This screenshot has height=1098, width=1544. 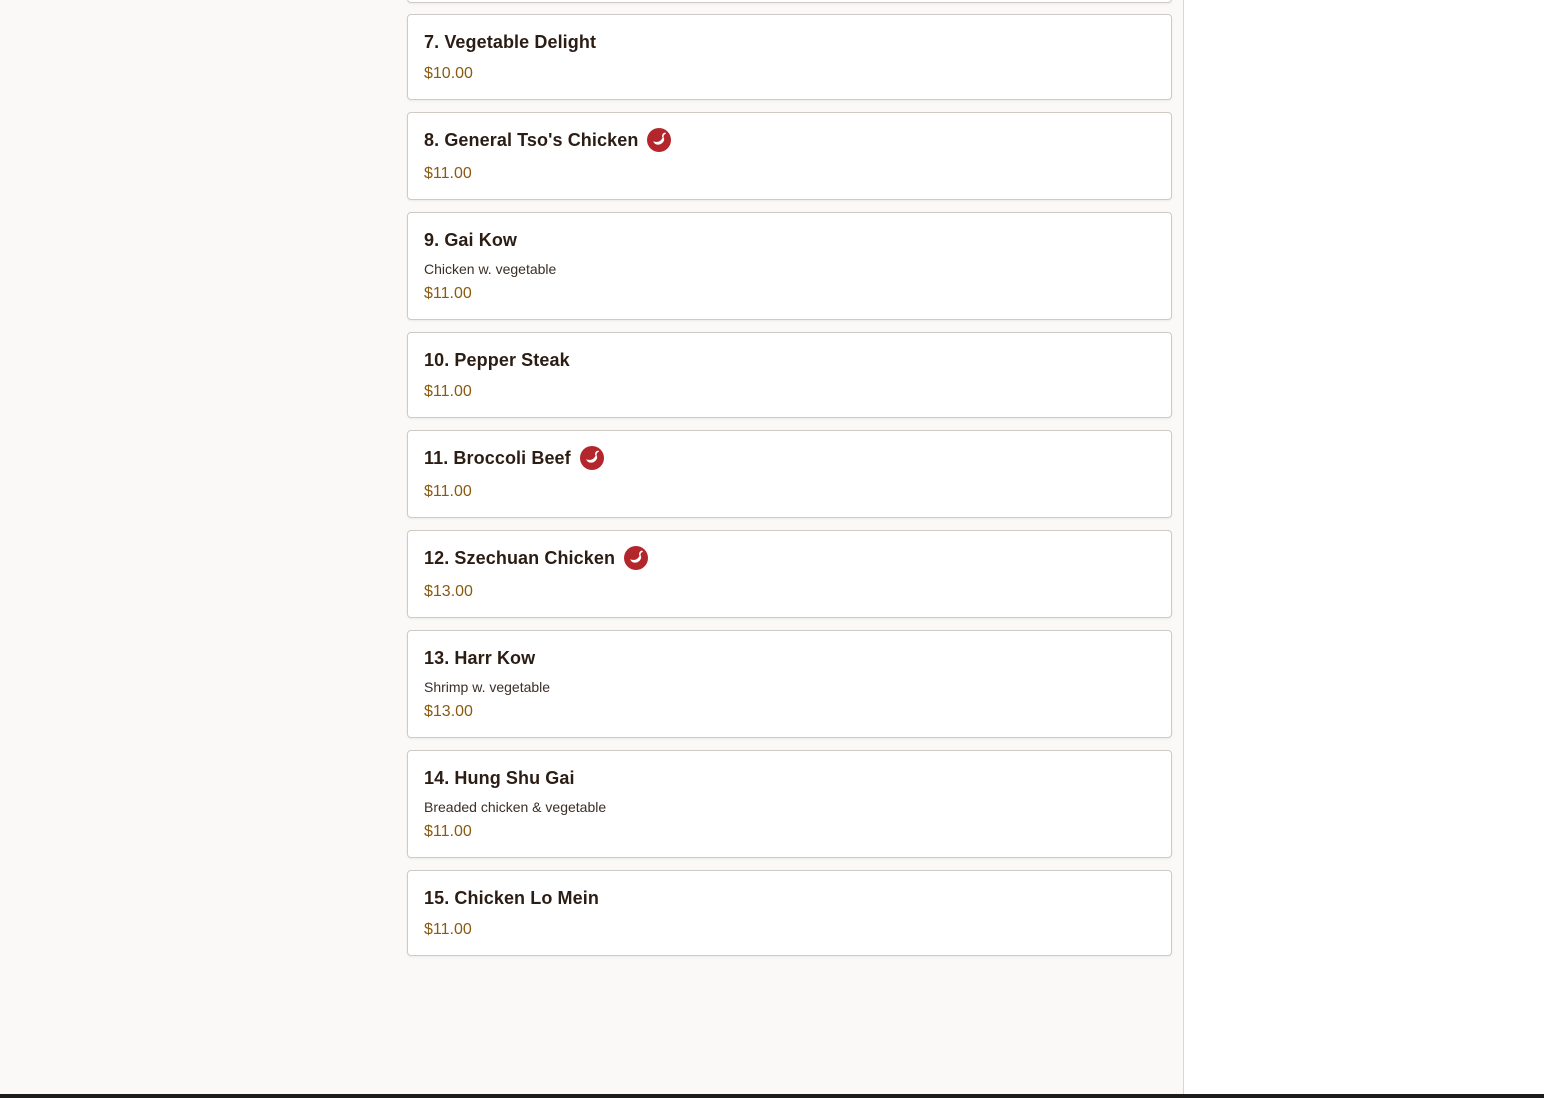 What do you see at coordinates (511, 897) in the screenshot?
I see `menu-item-name: 15. Chicken Lo Mein` at bounding box center [511, 897].